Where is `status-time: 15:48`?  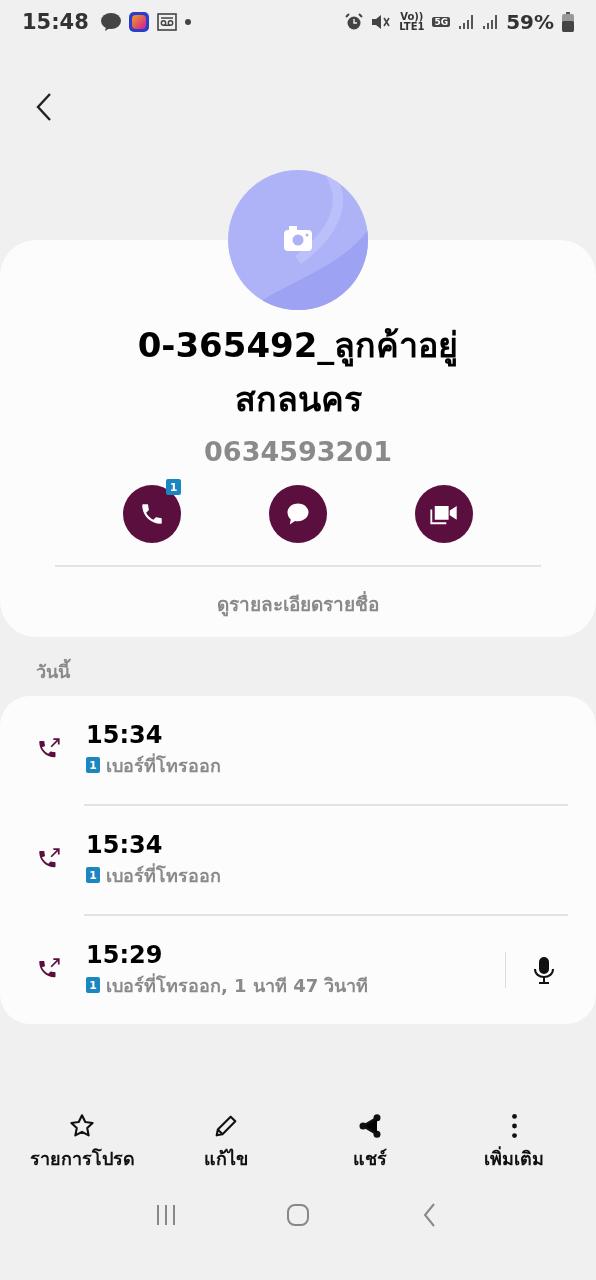 status-time: 15:48 is located at coordinates (55, 22).